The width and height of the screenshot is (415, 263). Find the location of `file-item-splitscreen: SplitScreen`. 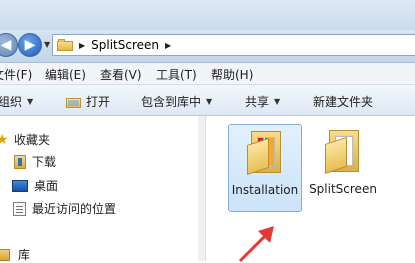

file-item-splitscreen: SplitScreen is located at coordinates (343, 168).